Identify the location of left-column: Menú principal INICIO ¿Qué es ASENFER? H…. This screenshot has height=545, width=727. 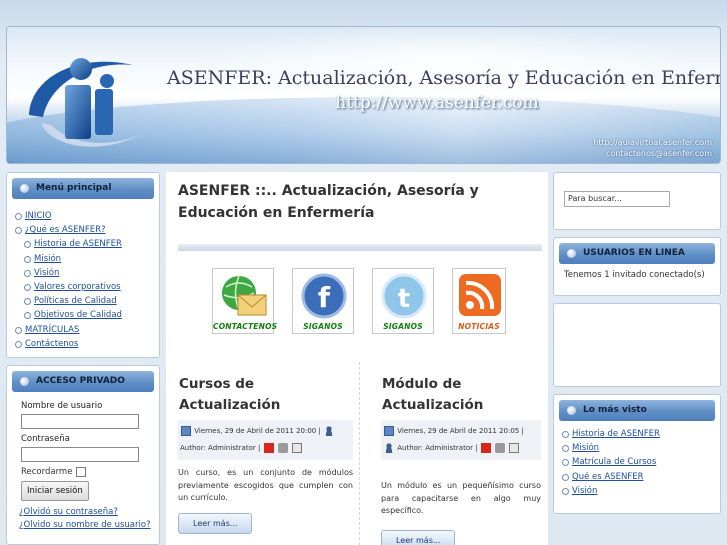
(83, 358).